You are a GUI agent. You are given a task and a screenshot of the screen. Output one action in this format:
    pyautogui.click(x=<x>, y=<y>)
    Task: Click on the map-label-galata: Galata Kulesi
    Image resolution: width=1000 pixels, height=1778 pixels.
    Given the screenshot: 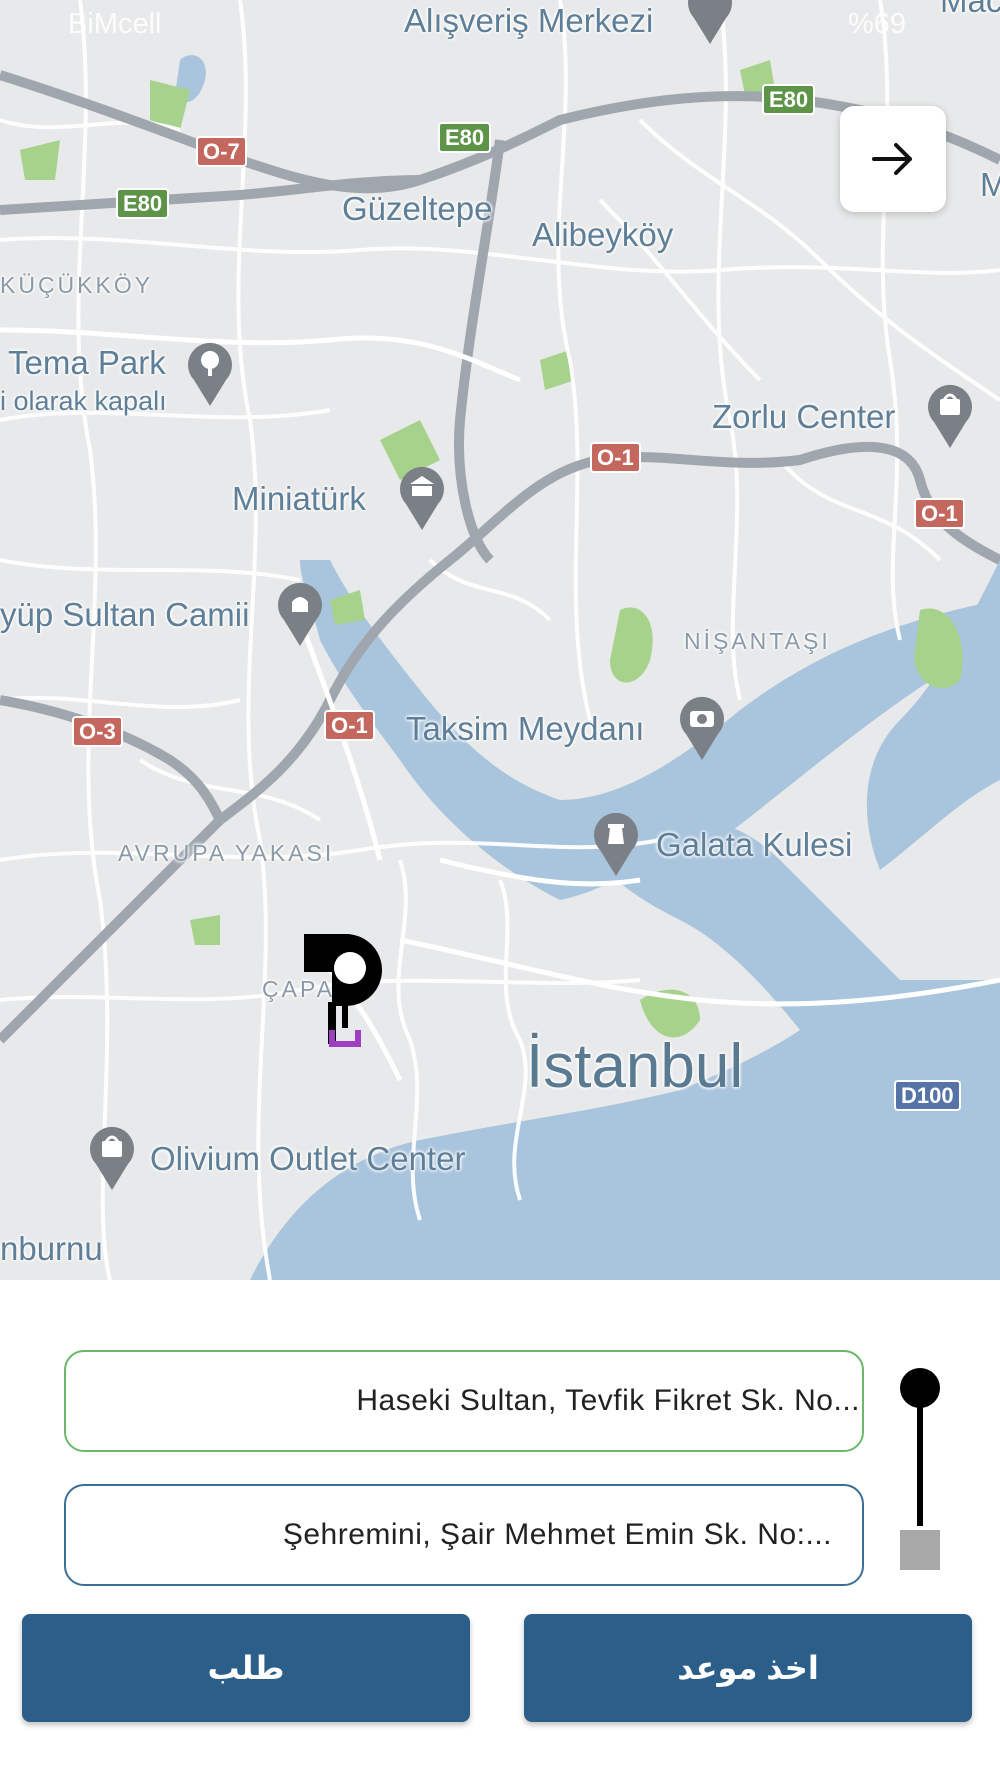 What is the action you would take?
    pyautogui.click(x=754, y=844)
    